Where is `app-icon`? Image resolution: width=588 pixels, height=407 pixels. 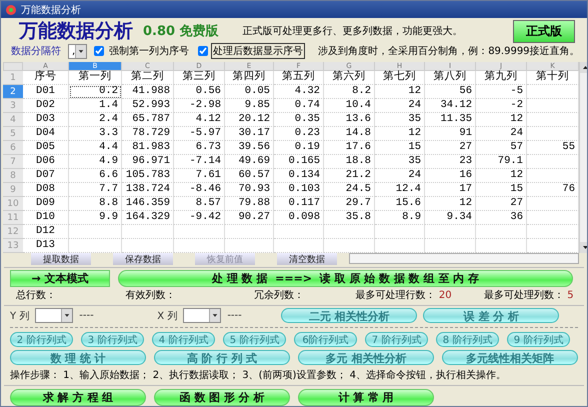 app-icon is located at coordinates (11, 10).